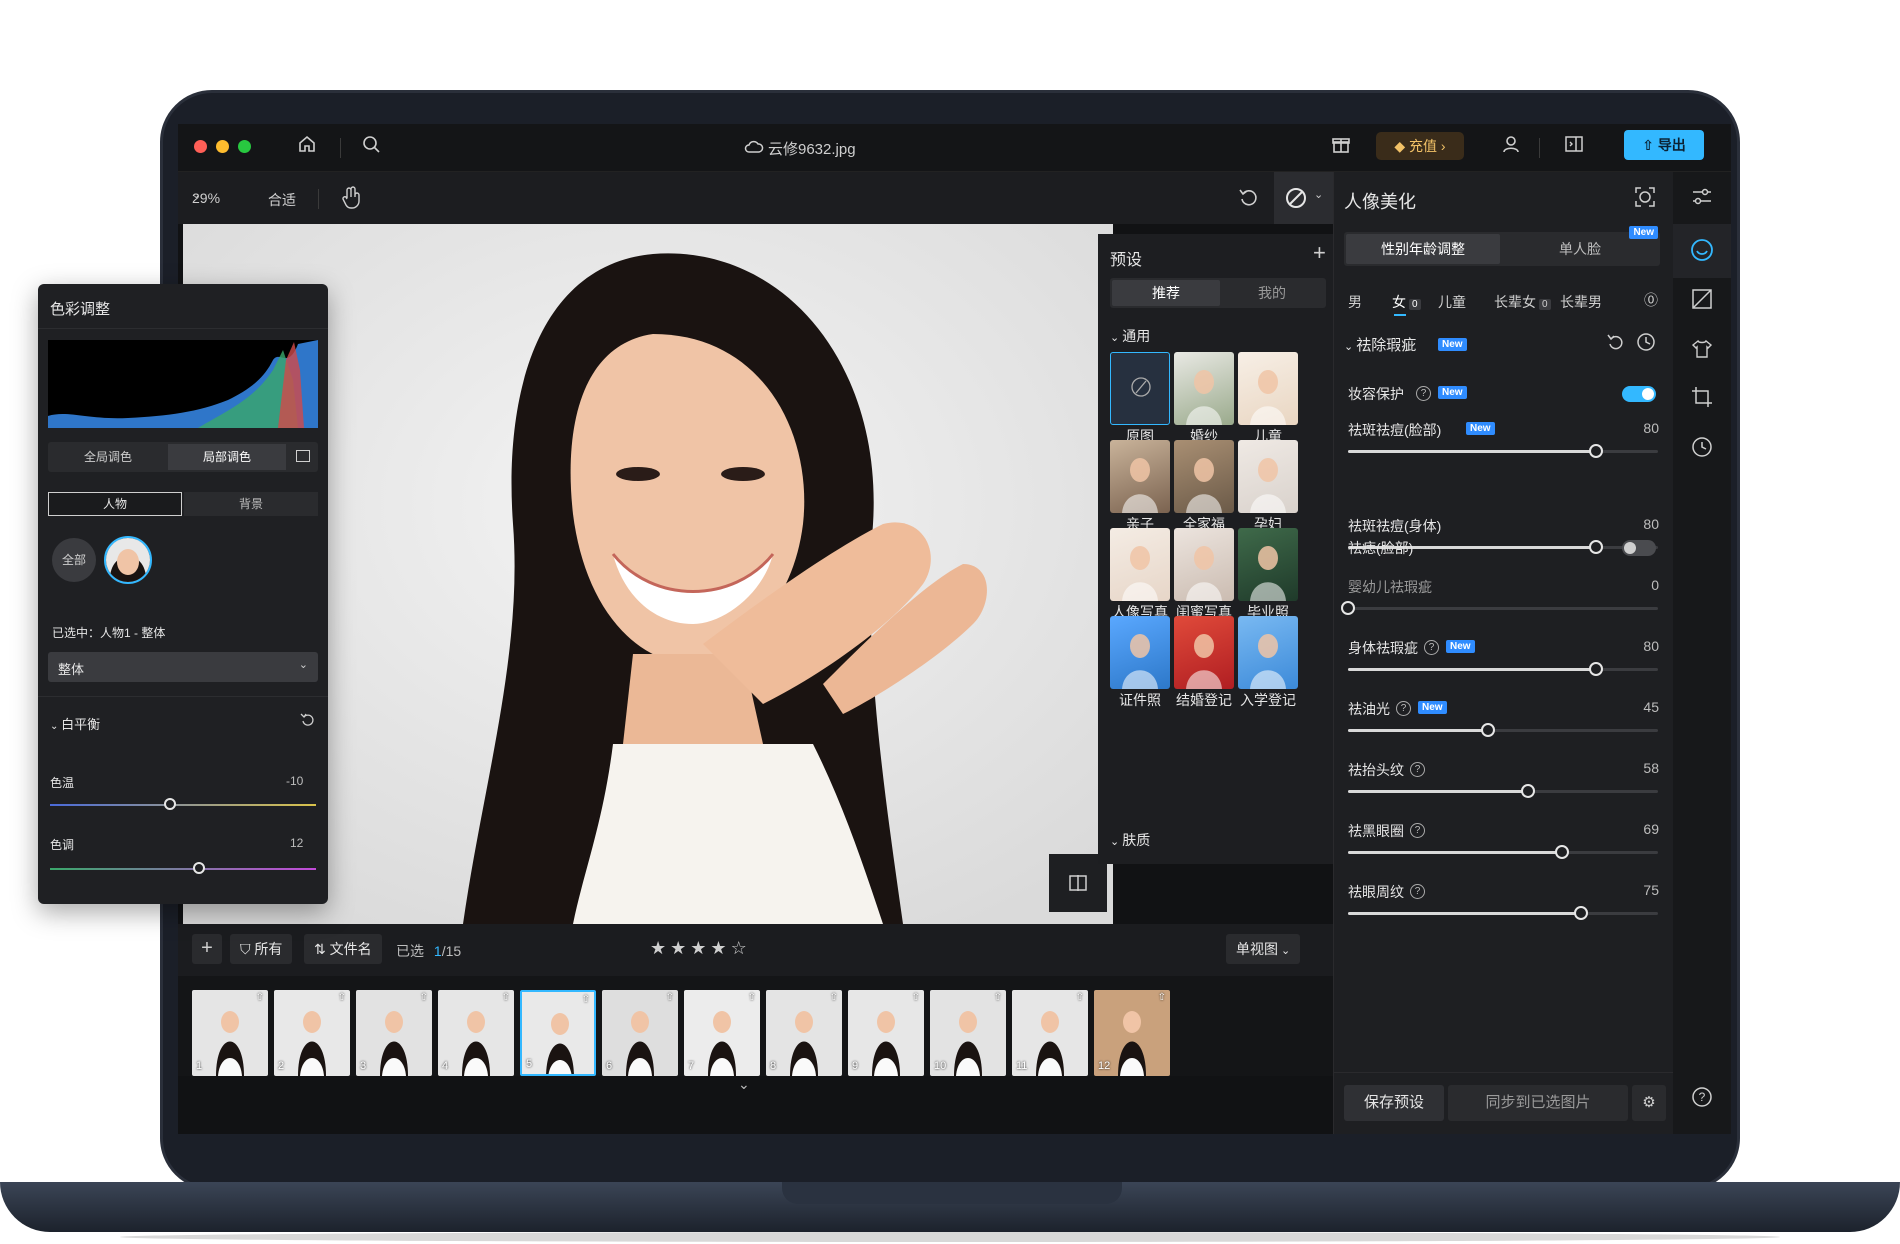 Image resolution: width=1900 pixels, height=1244 pixels. What do you see at coordinates (1132, 1033) in the screenshot?
I see `filmstrip-thumb: 12 ⇧` at bounding box center [1132, 1033].